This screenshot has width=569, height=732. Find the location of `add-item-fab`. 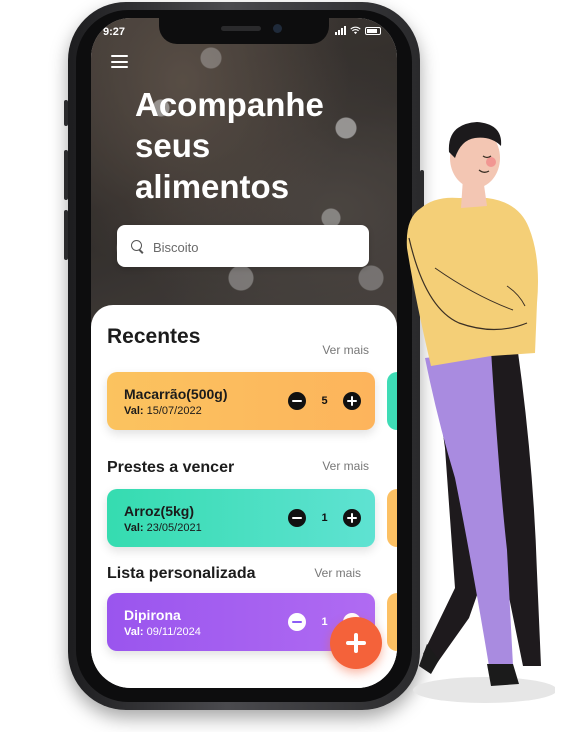

add-item-fab is located at coordinates (356, 643).